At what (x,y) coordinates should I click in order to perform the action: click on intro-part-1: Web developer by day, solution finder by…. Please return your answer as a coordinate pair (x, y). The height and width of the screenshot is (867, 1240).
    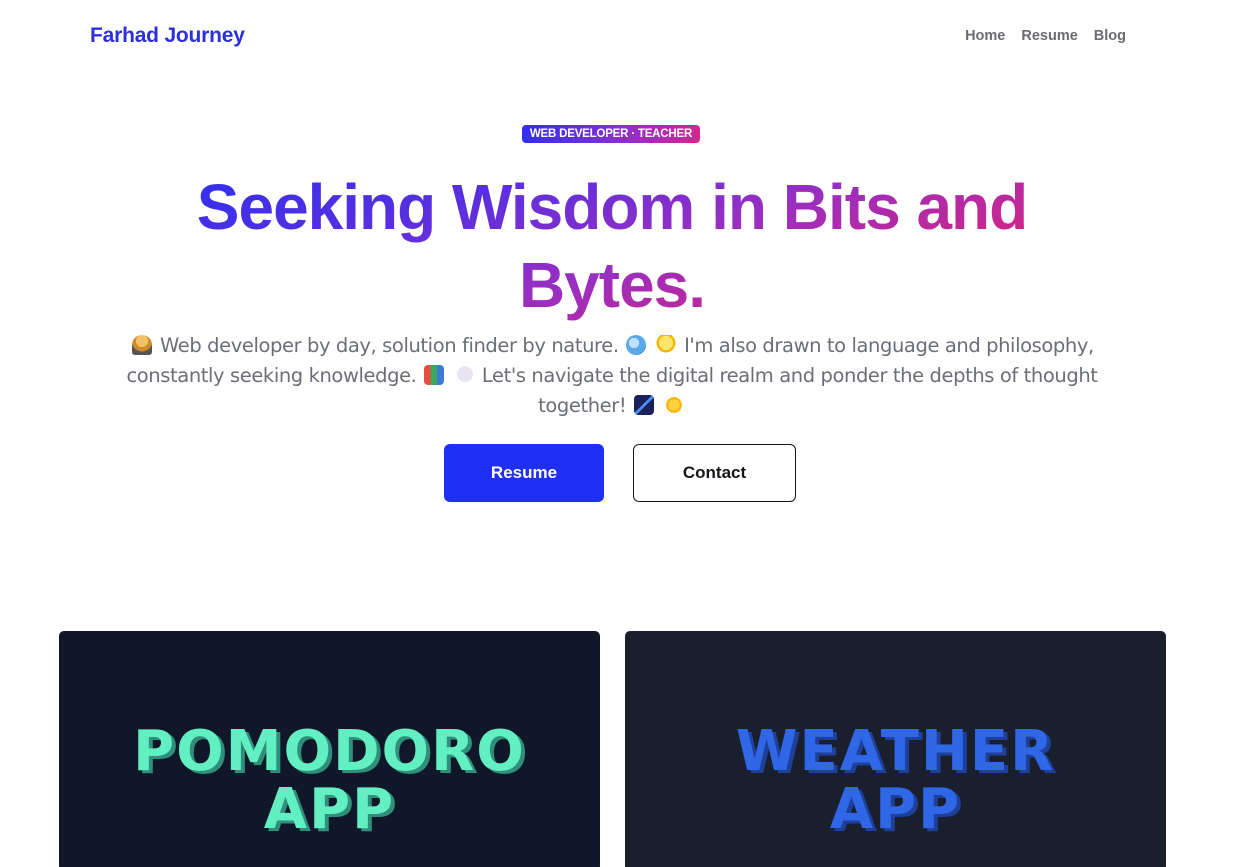
    Looking at the image, I should click on (389, 345).